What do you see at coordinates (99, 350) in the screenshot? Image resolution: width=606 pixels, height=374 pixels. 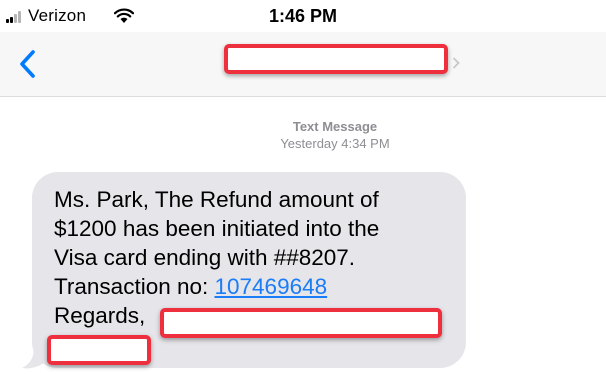 I see `sender-name-redaction-continued` at bounding box center [99, 350].